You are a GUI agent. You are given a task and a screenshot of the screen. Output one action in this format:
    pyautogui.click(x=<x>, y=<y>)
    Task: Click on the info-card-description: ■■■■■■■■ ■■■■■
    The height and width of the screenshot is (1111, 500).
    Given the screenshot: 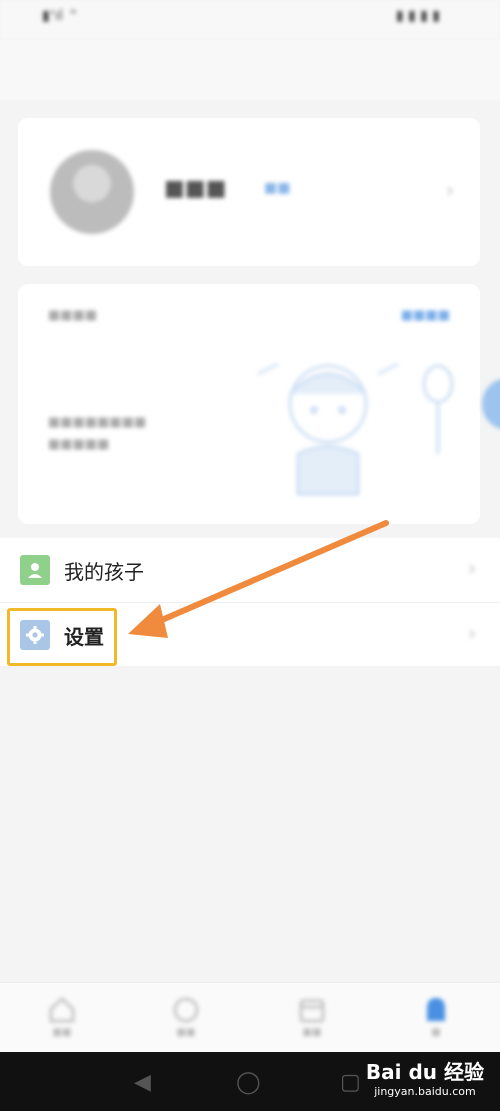 What is the action you would take?
    pyautogui.click(x=97, y=433)
    